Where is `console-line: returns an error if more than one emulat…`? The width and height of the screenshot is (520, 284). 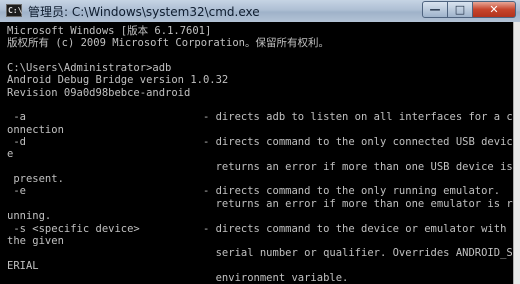
console-line: returns an error if more than one emulat… is located at coordinates (260, 203).